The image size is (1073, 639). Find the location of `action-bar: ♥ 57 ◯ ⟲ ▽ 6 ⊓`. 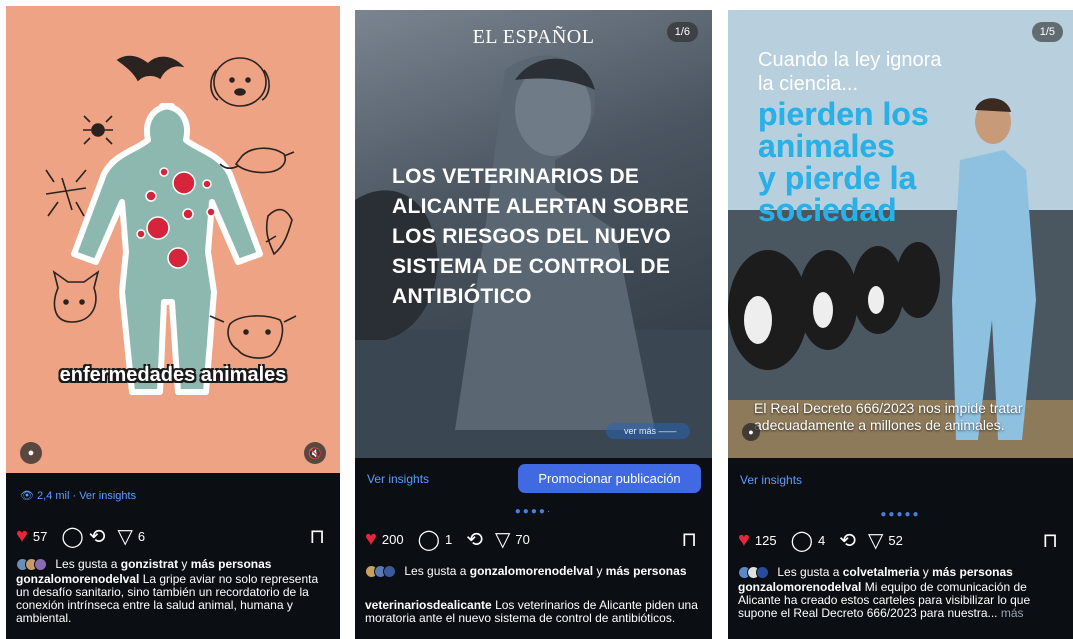

action-bar: ♥ 57 ◯ ⟲ ▽ 6 ⊓ is located at coordinates (173, 536).